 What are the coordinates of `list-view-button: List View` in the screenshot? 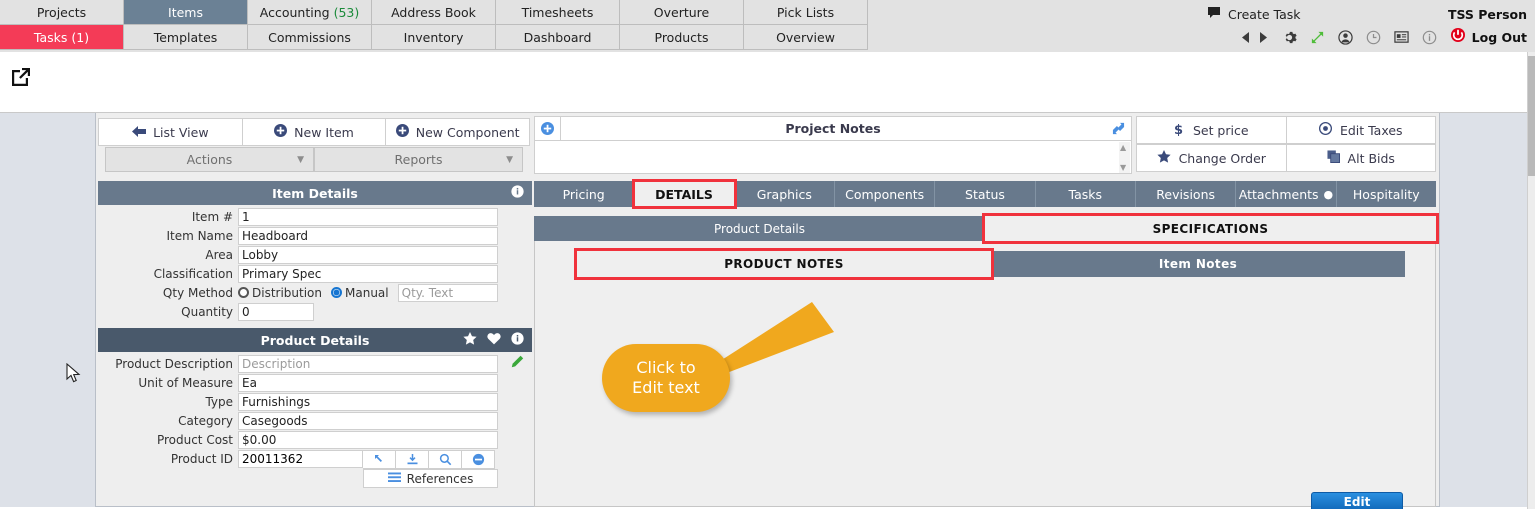 It's located at (170, 132).